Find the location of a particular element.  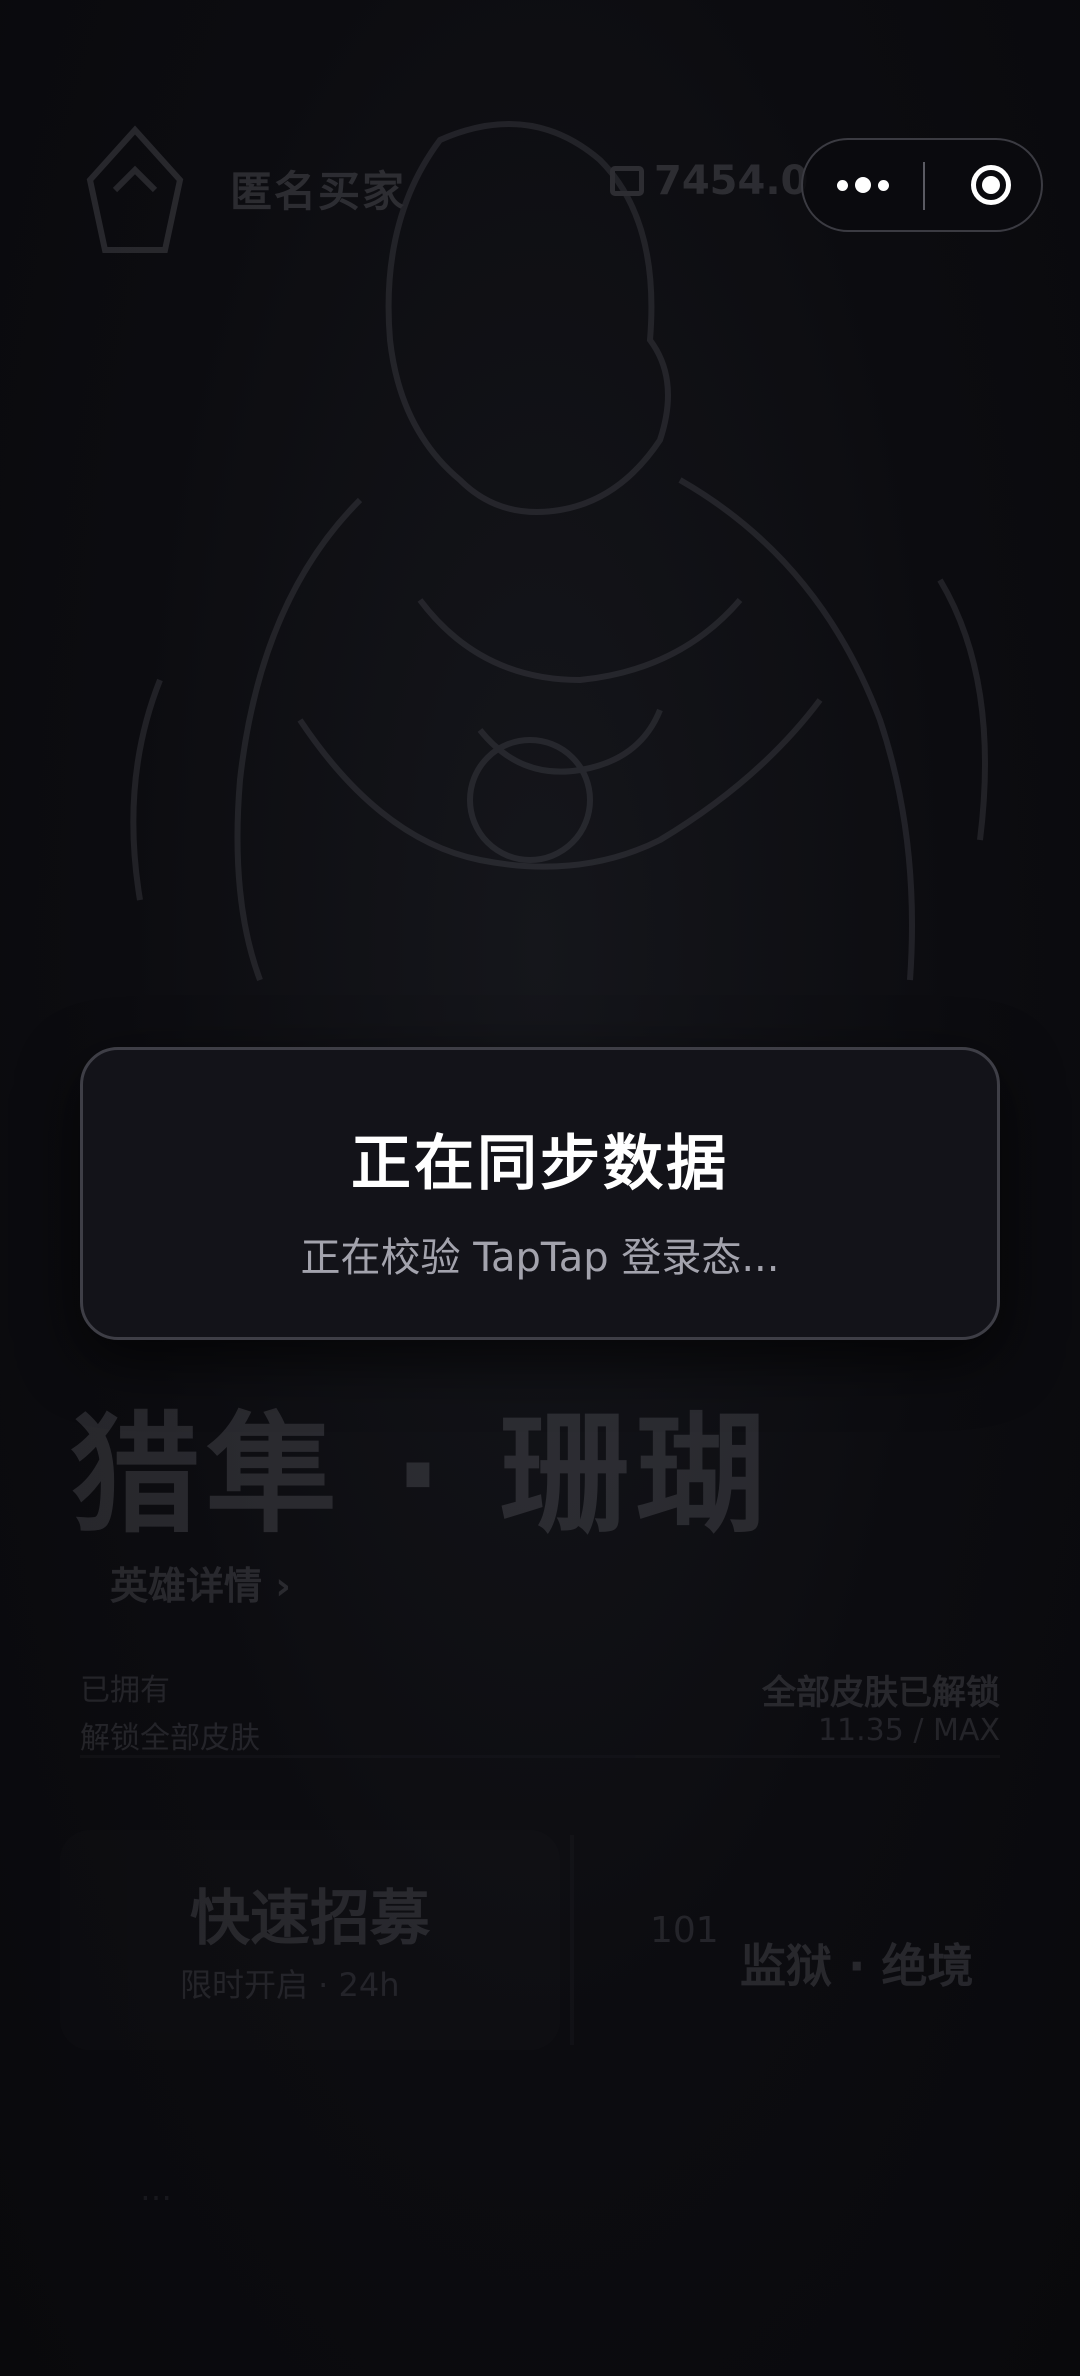

close-button is located at coordinates (990, 185).